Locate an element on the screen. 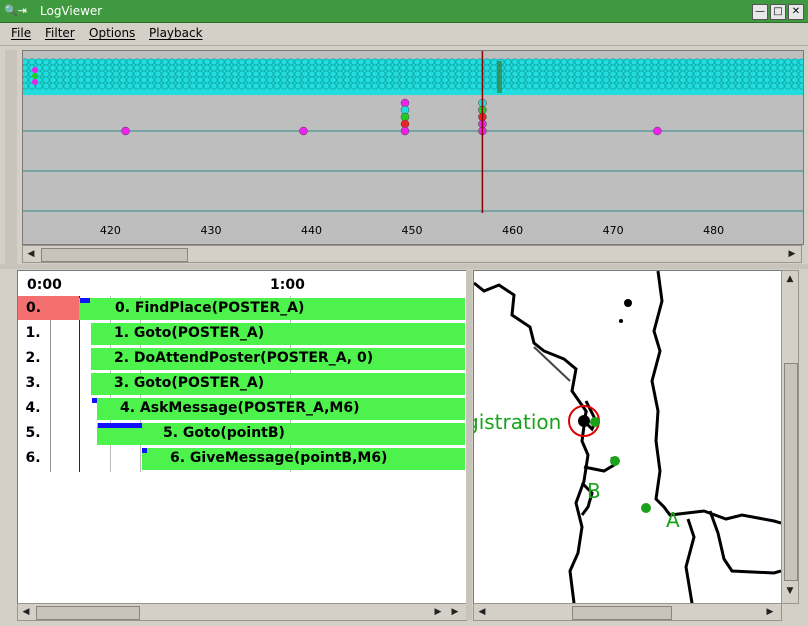 The height and width of the screenshot is (626, 808). splitter-handle-left is located at coordinates (11, 157).